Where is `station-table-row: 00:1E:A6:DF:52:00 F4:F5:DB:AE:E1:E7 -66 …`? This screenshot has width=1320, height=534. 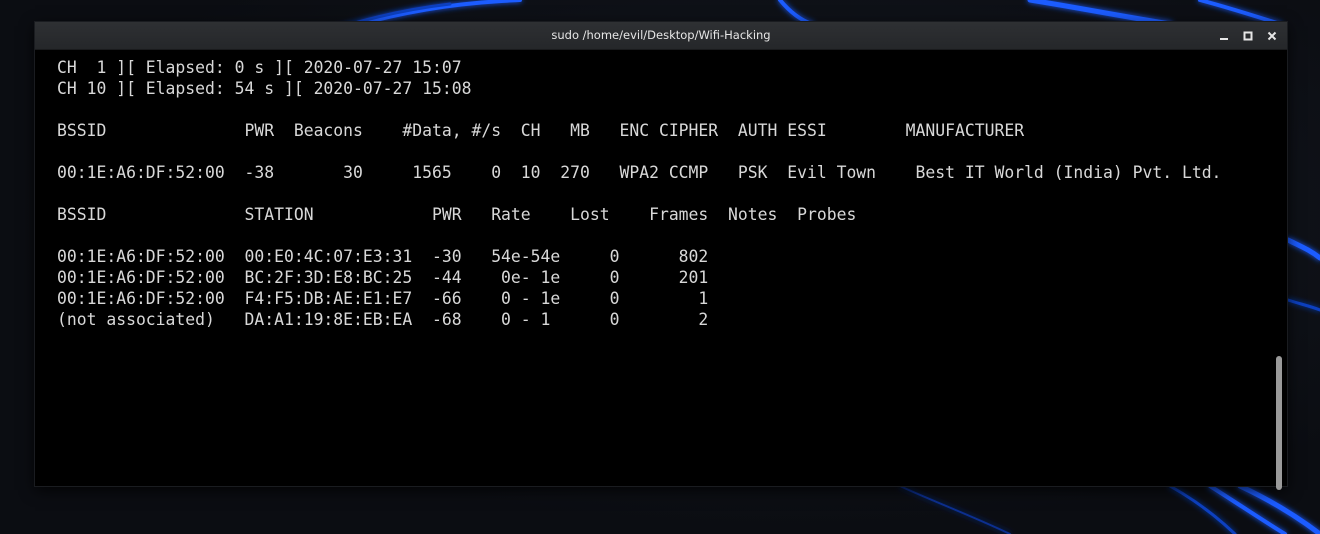 station-table-row: 00:1E:A6:DF:52:00 F4:F5:DB:AE:E1:E7 -66 … is located at coordinates (383, 298).